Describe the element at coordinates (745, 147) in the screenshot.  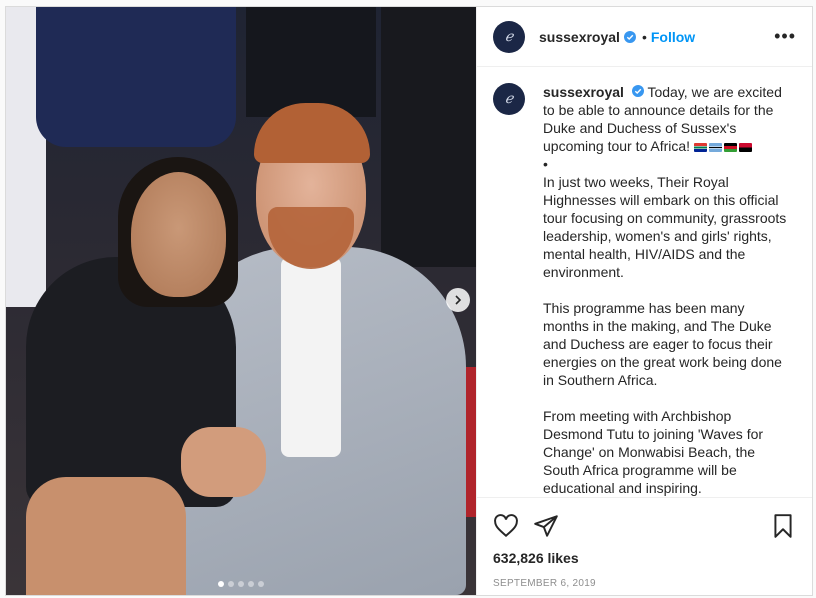
I see `flag-angola-icon` at that location.